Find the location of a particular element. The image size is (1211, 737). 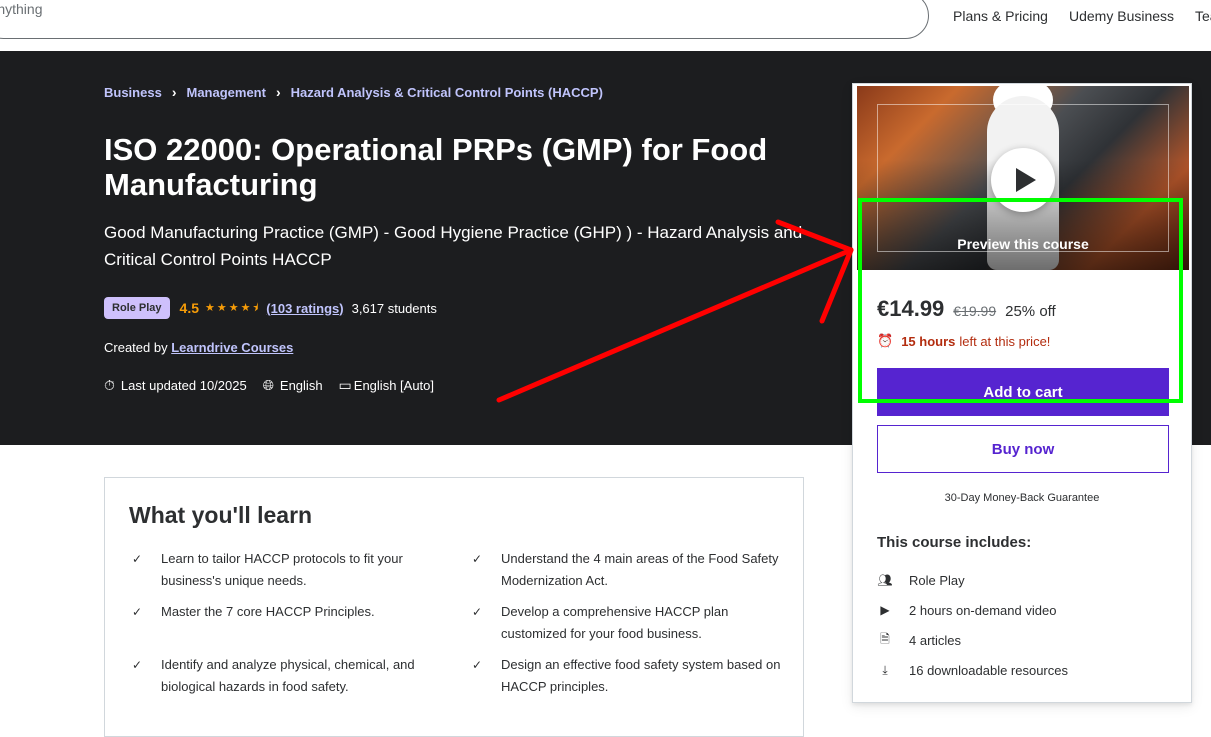

rating-value: 4.5 is located at coordinates (189, 308).